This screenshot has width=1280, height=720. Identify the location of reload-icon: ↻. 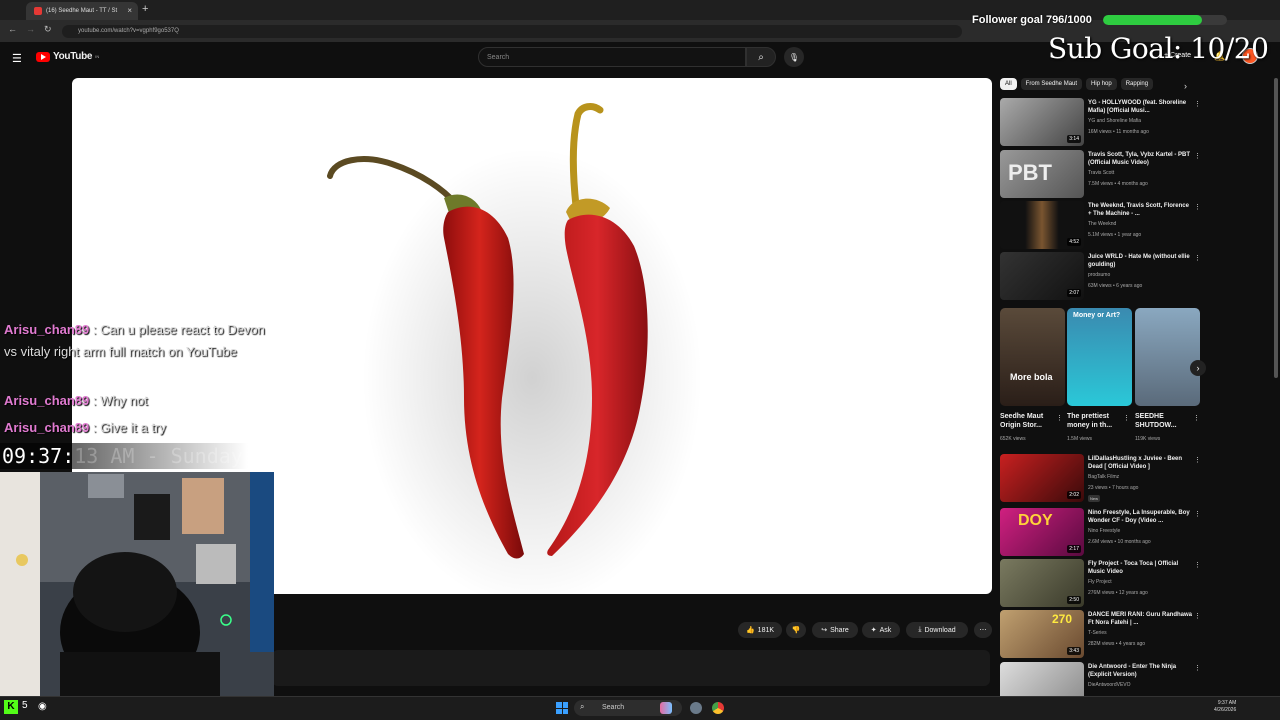
(48, 29).